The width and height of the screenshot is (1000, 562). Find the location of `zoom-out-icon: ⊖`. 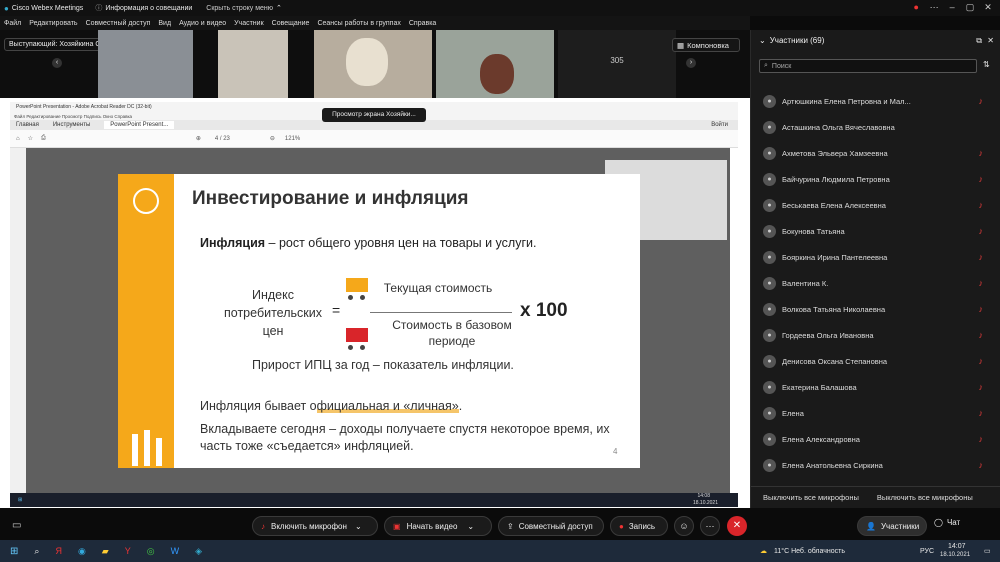

zoom-out-icon: ⊖ is located at coordinates (272, 138).